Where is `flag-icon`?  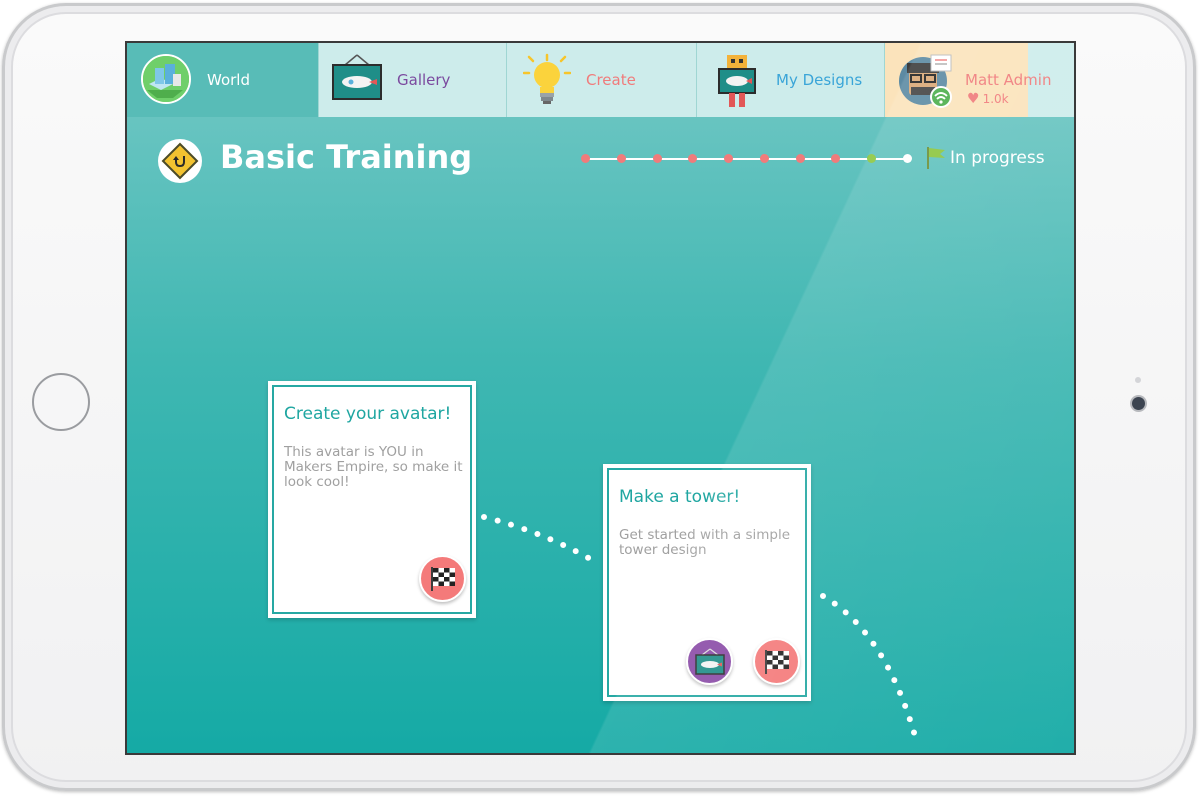 flag-icon is located at coordinates (936, 158).